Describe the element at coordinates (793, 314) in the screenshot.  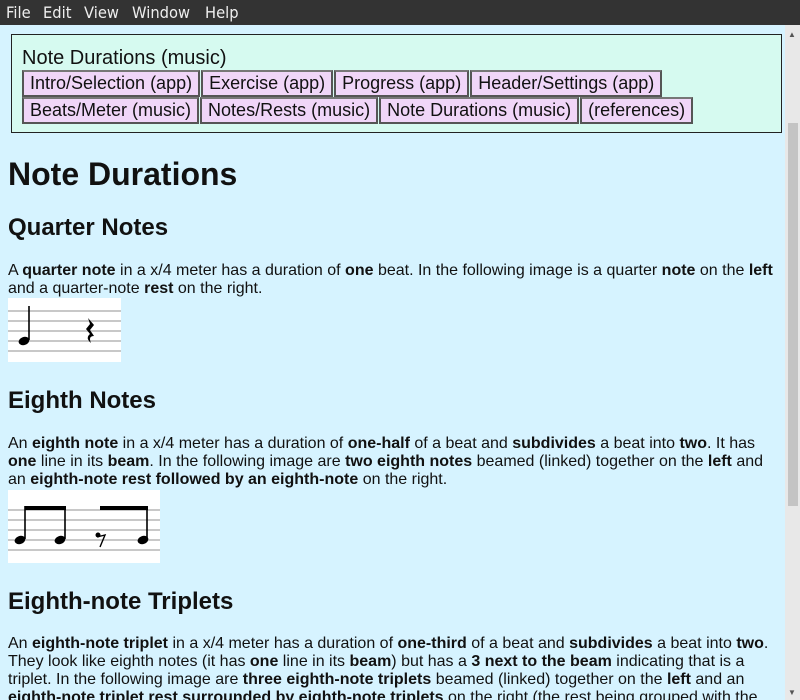
I see `scrollbar-thumb` at that location.